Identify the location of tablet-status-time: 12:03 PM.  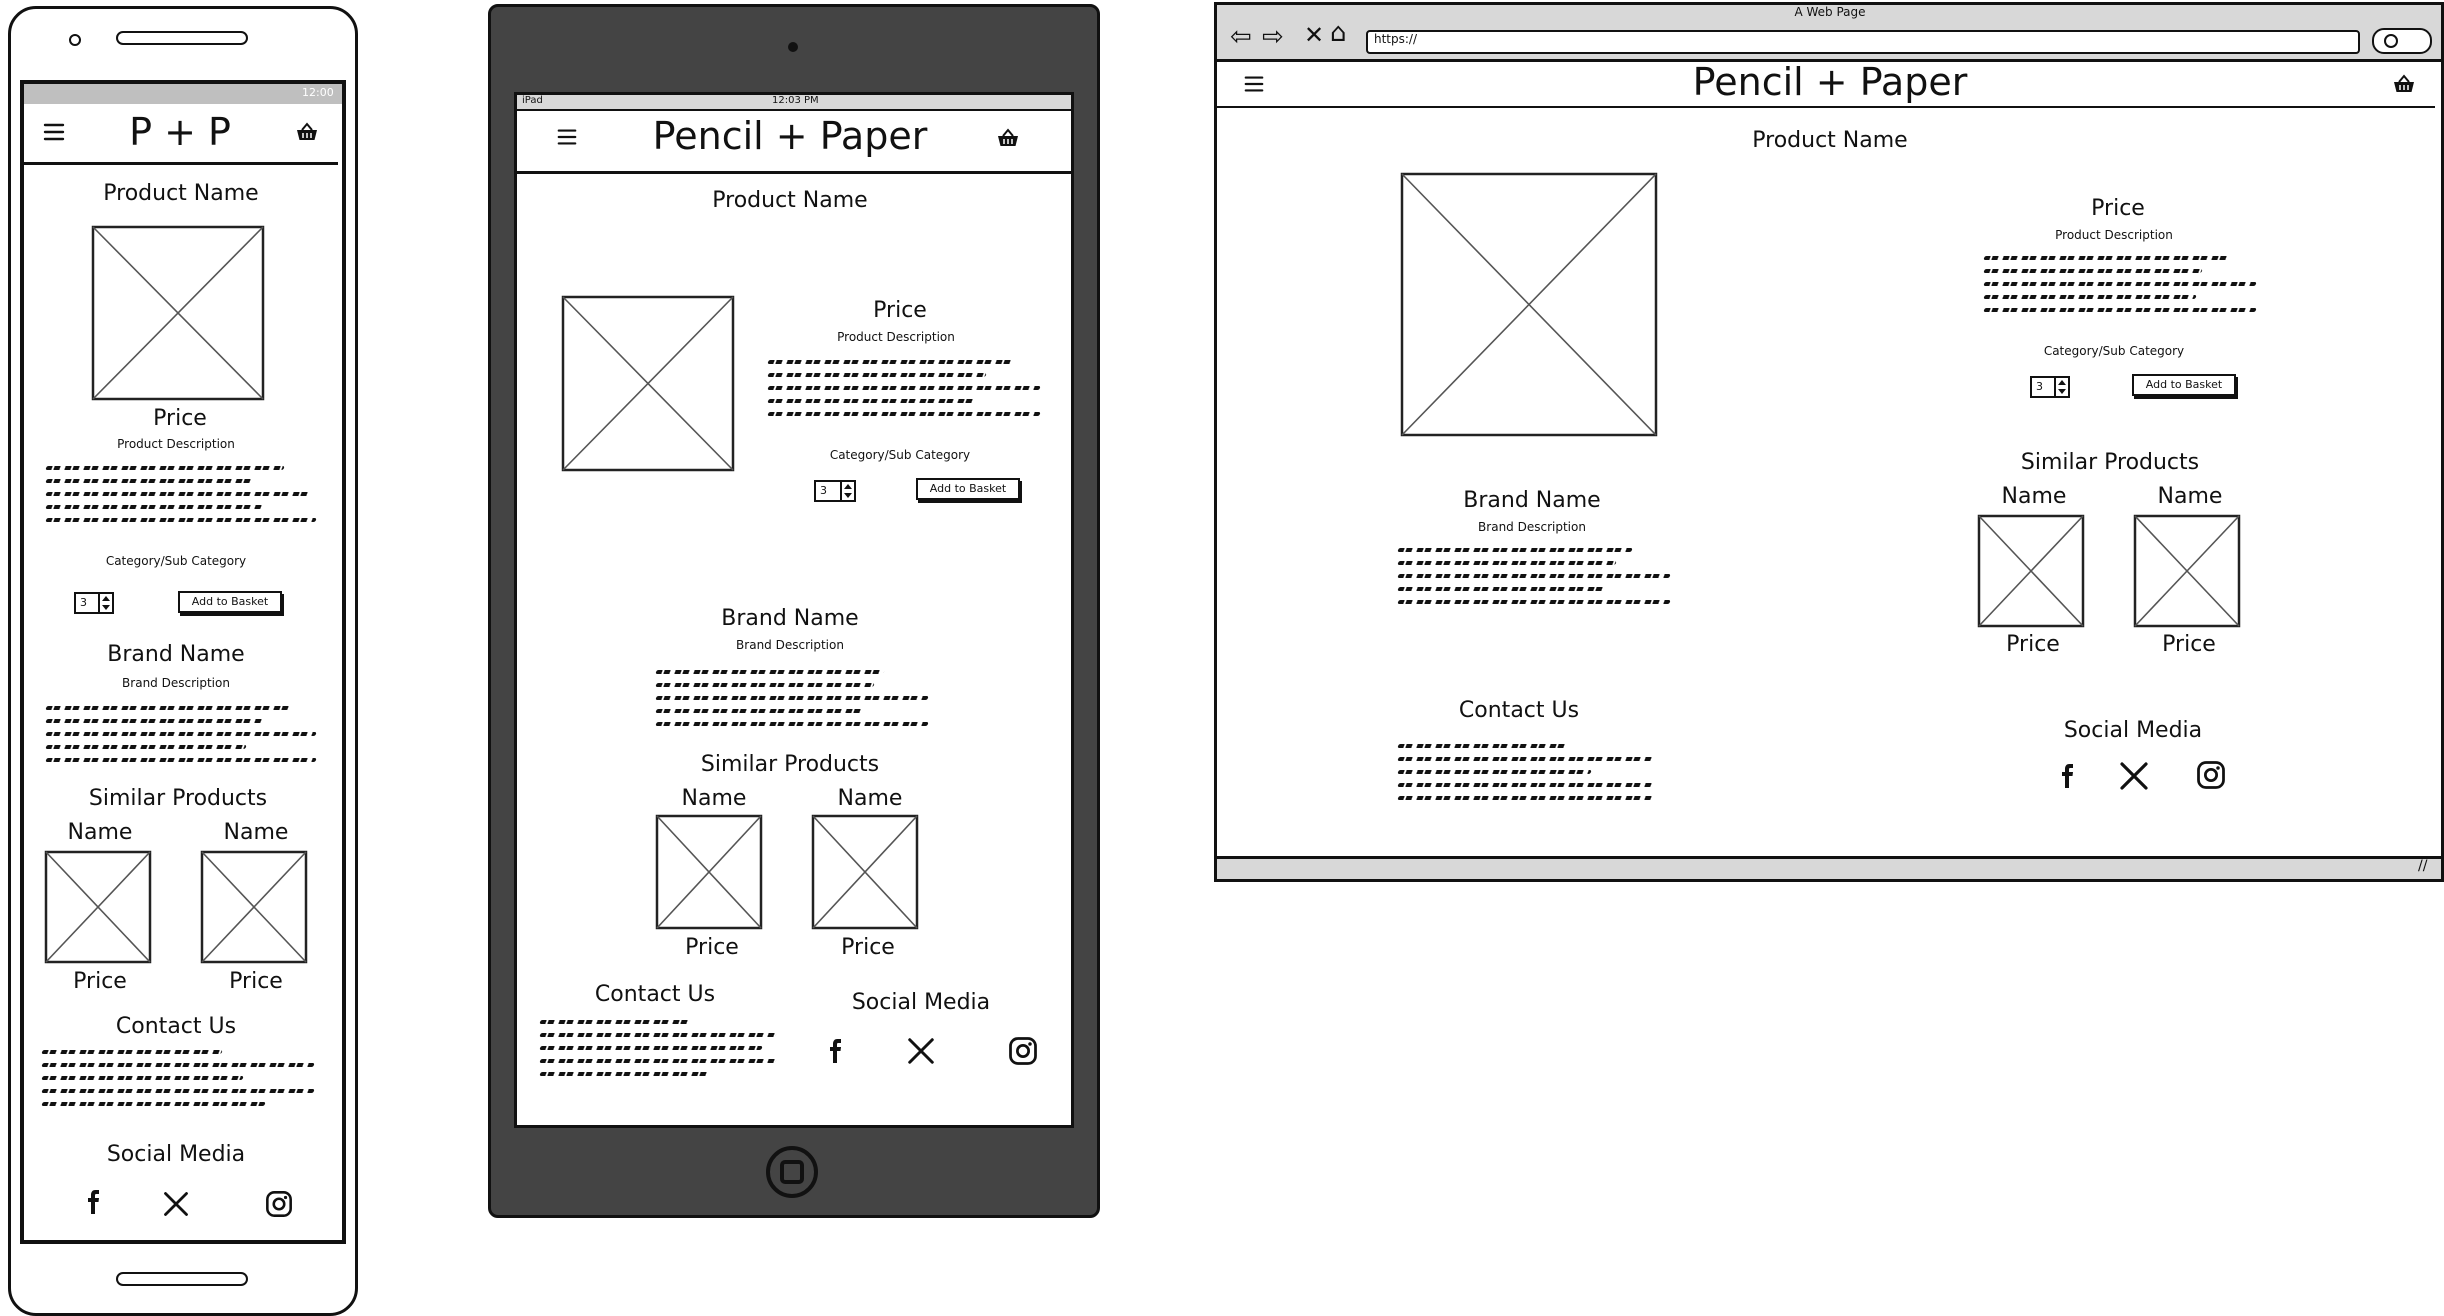
(795, 100).